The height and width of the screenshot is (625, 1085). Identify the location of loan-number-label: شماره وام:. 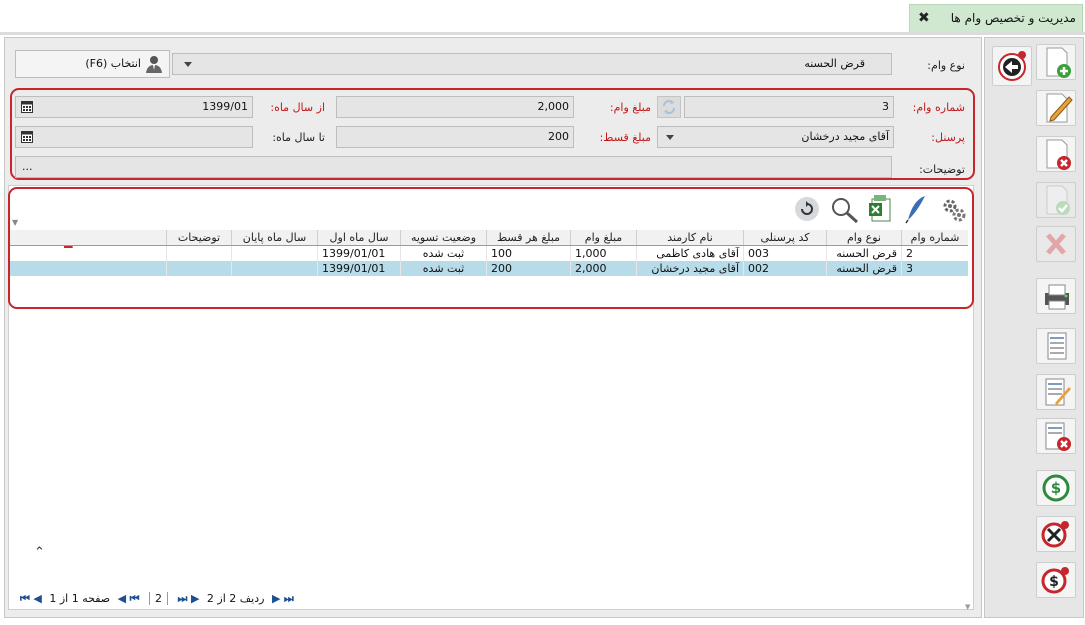
(938, 107).